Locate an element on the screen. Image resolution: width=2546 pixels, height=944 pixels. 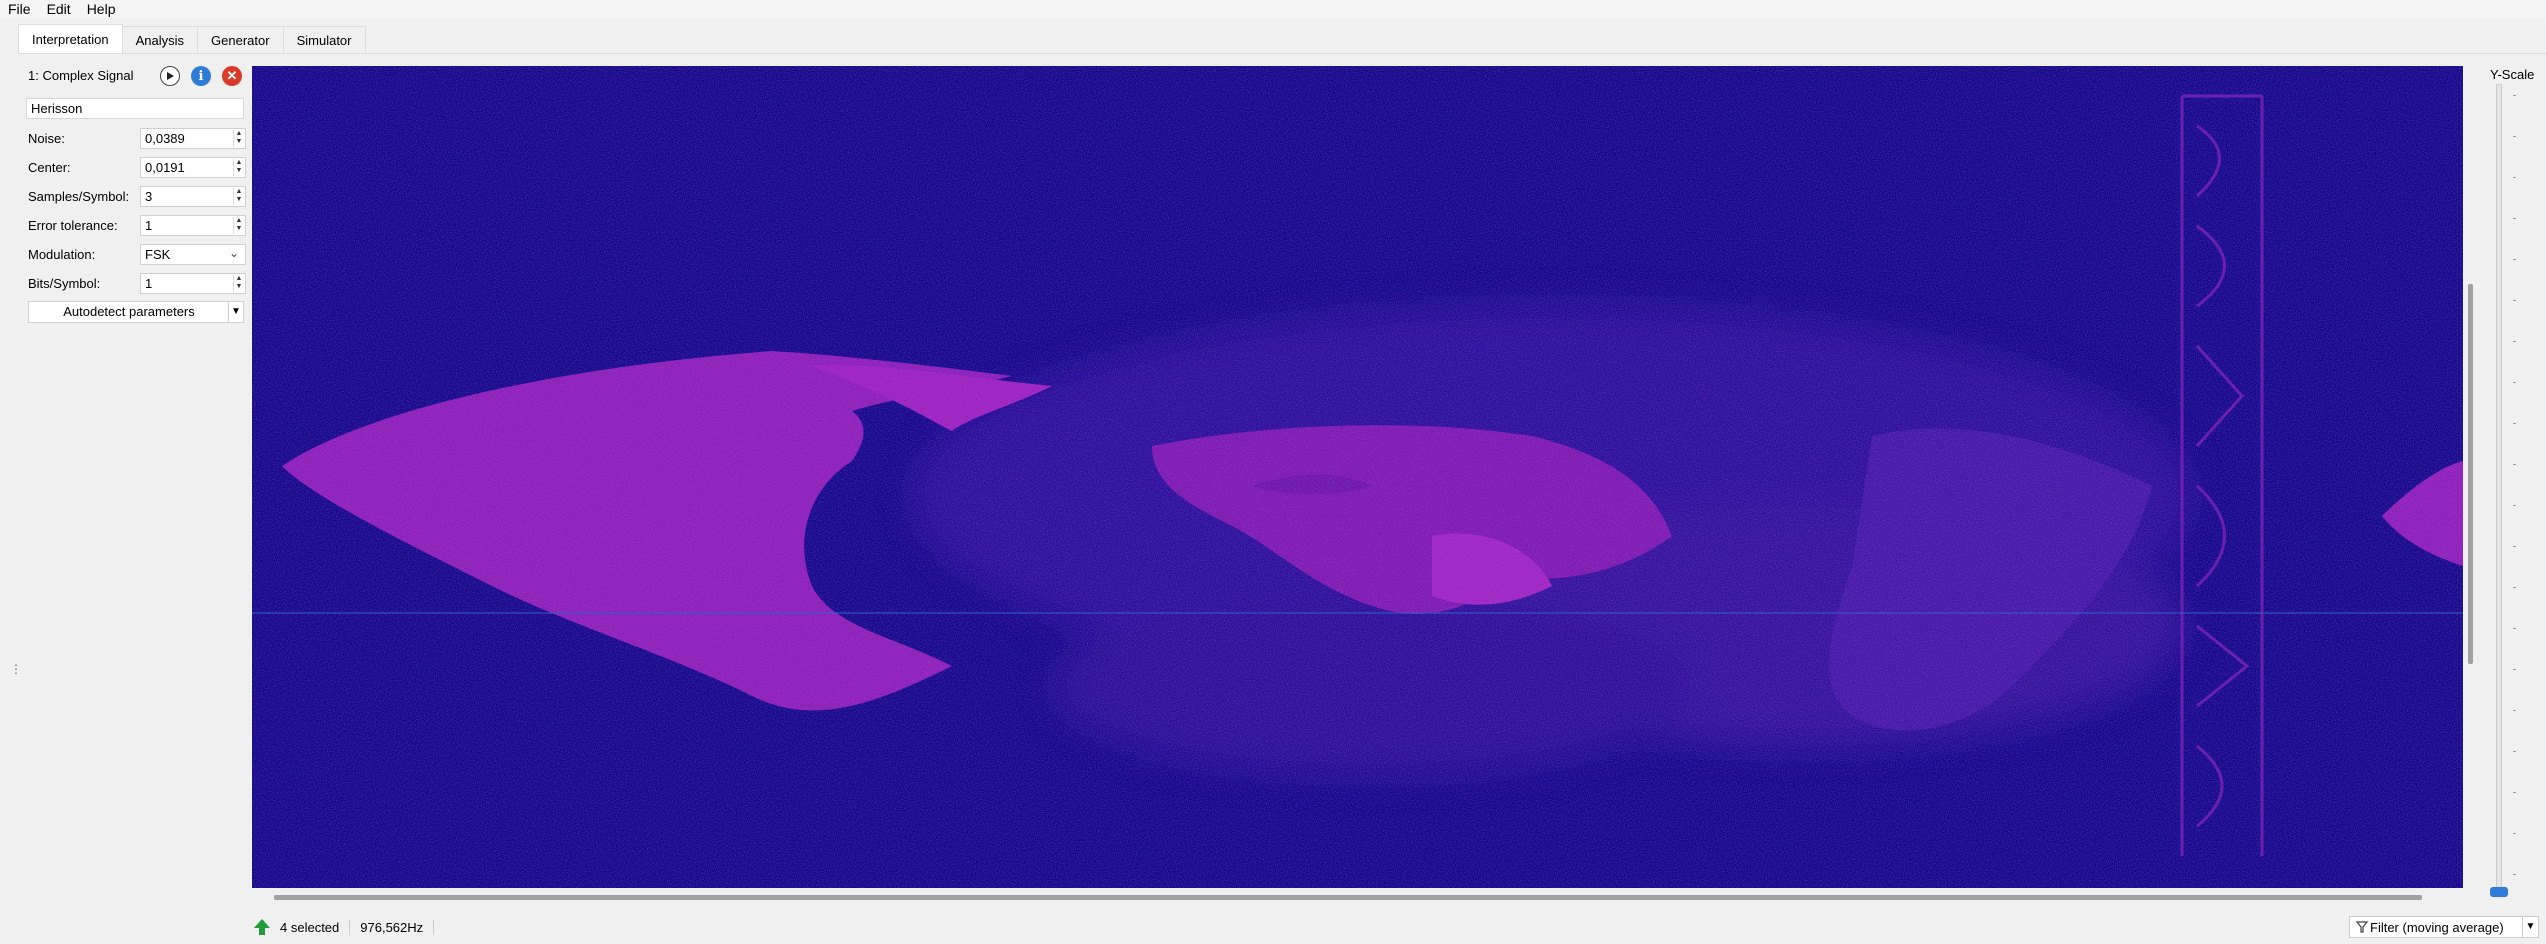
filter-button: Filter (moving average) ▼ is located at coordinates (2444, 927).